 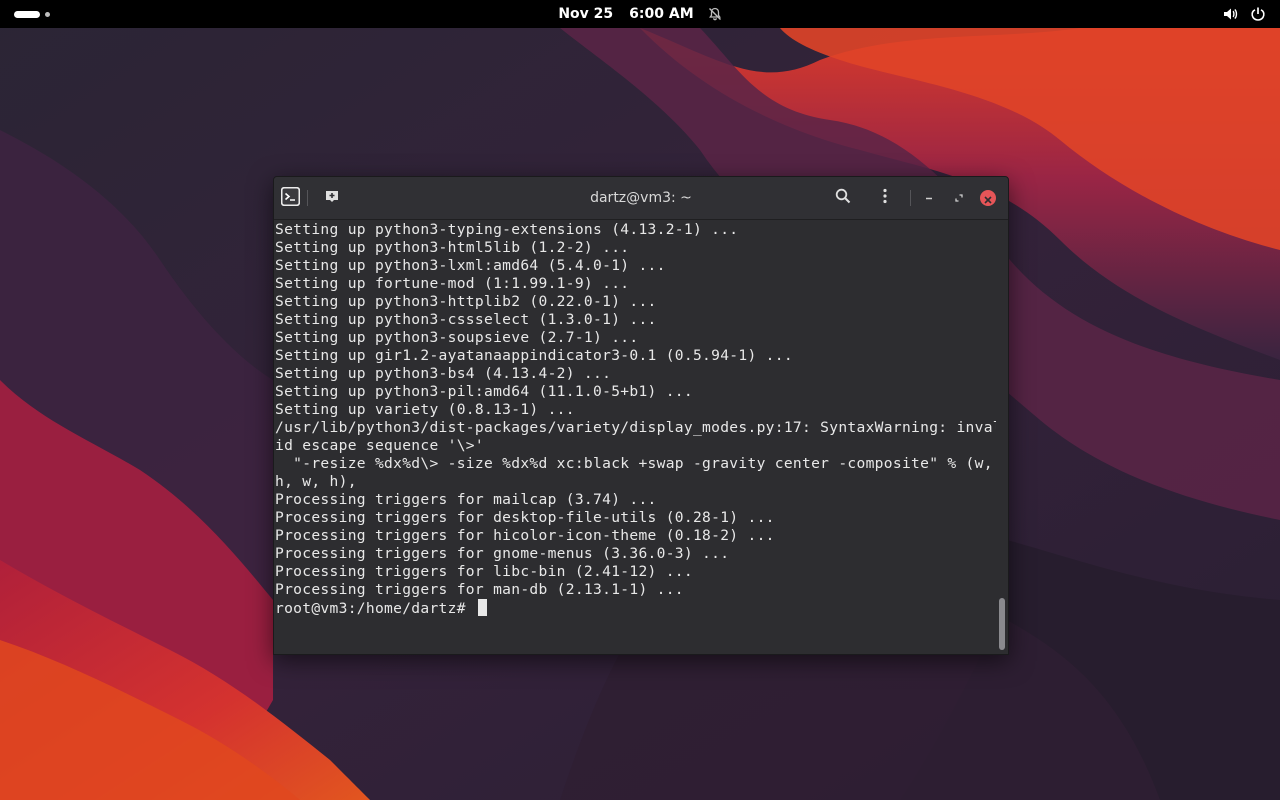 What do you see at coordinates (290, 196) in the screenshot?
I see `terminal-icon` at bounding box center [290, 196].